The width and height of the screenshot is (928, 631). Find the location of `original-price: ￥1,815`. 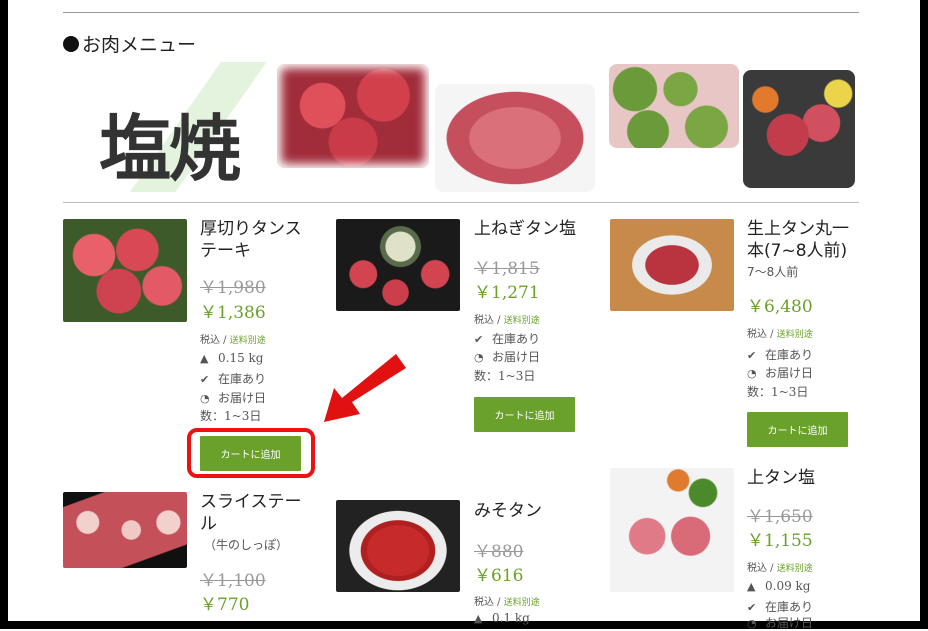

original-price: ￥1,815 is located at coordinates (507, 269).